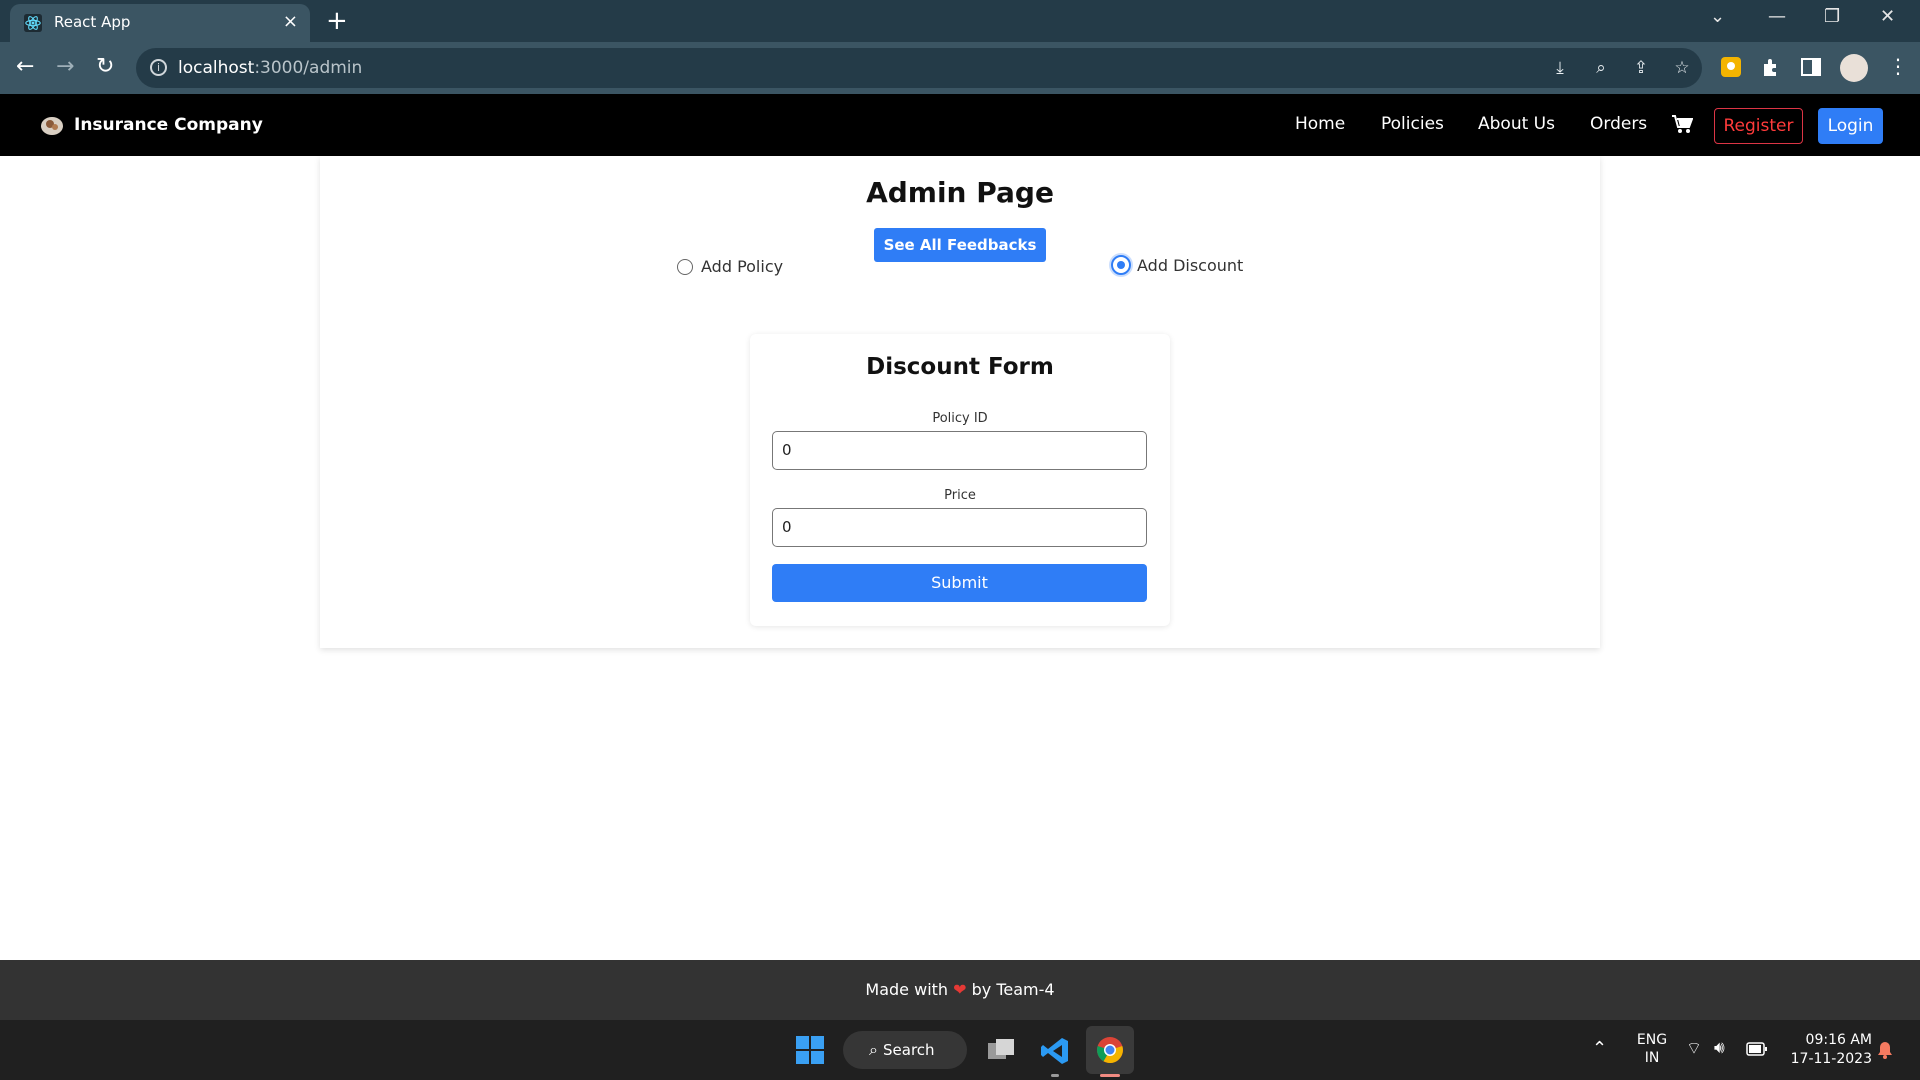 This screenshot has width=1920, height=1080. I want to click on policy-id-label: Policy ID, so click(960, 418).